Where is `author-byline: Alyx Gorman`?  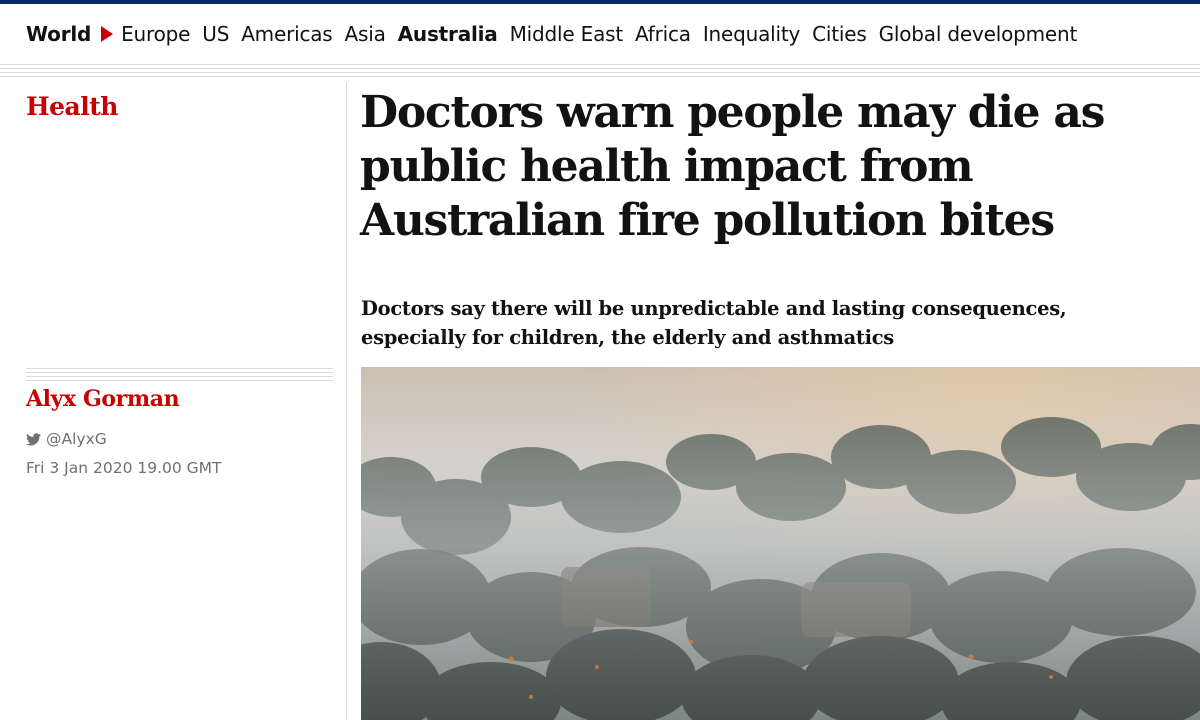 author-byline: Alyx Gorman is located at coordinates (103, 399).